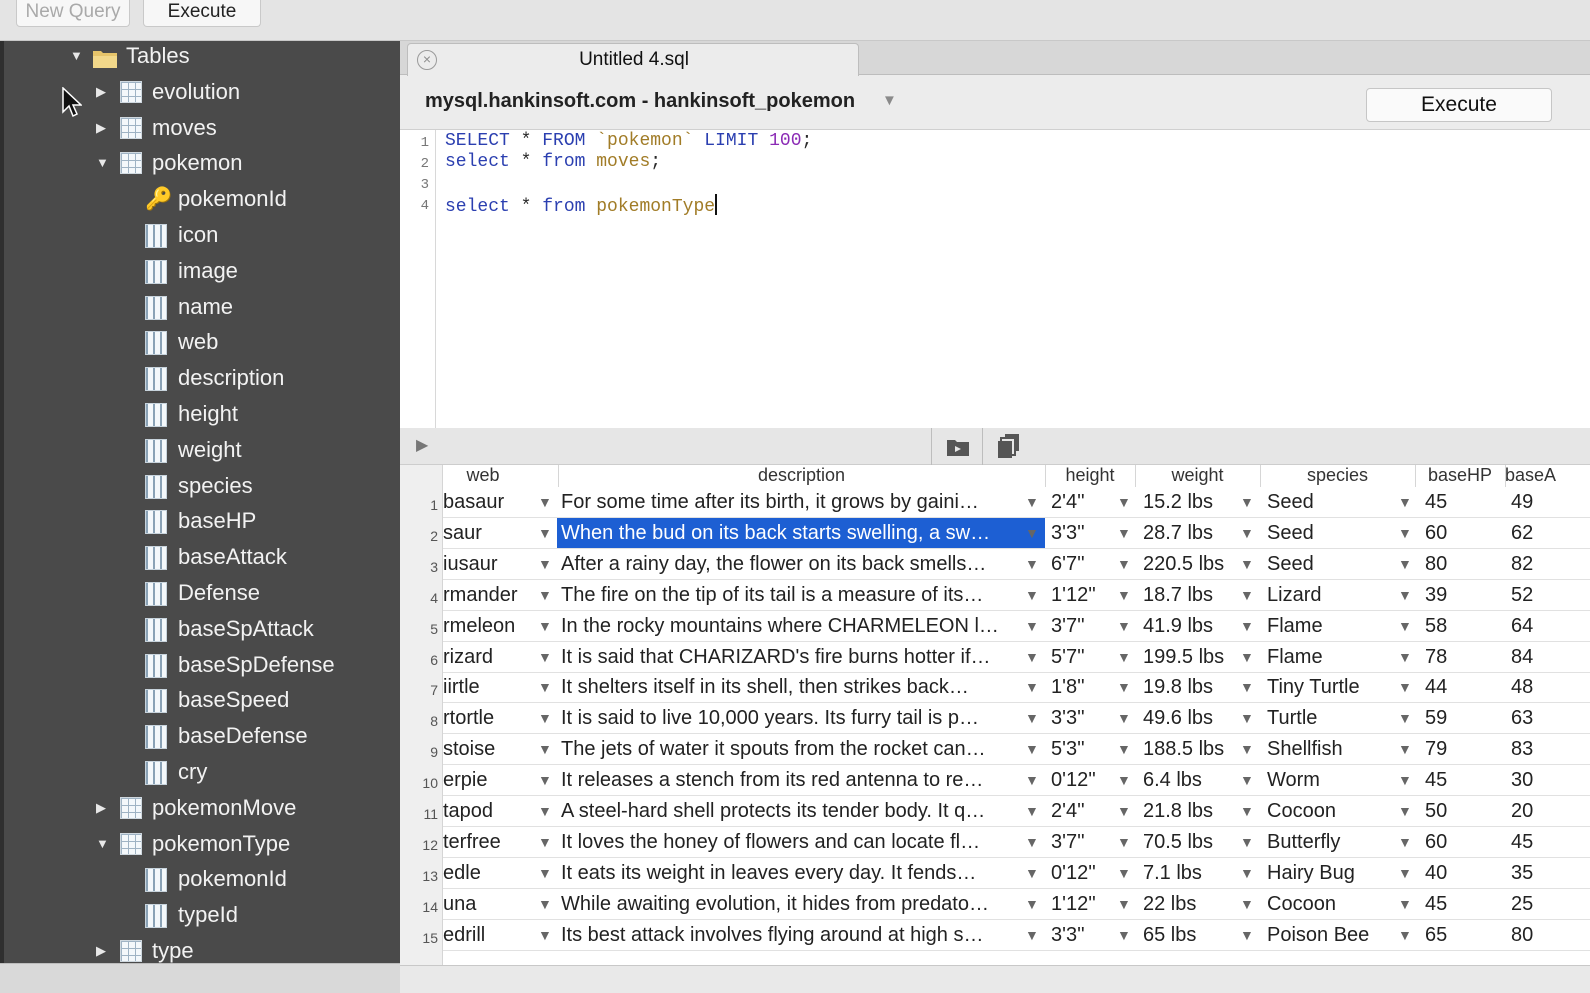 The image size is (1590, 993). Describe the element at coordinates (1087, 873) in the screenshot. I see `cell-height: 0'12''` at that location.